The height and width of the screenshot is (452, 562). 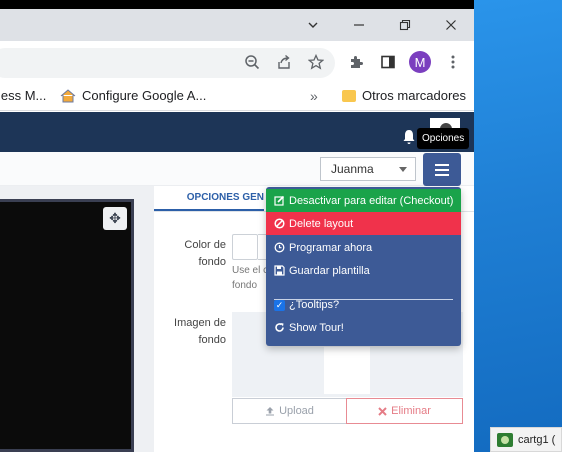 I want to click on tab-general-options: OPCIONES GEN, so click(x=209, y=199).